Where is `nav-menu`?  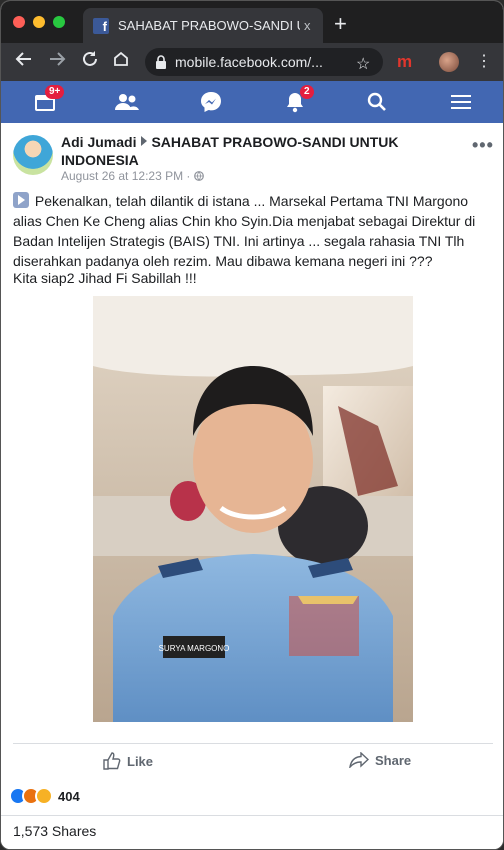 nav-menu is located at coordinates (461, 102).